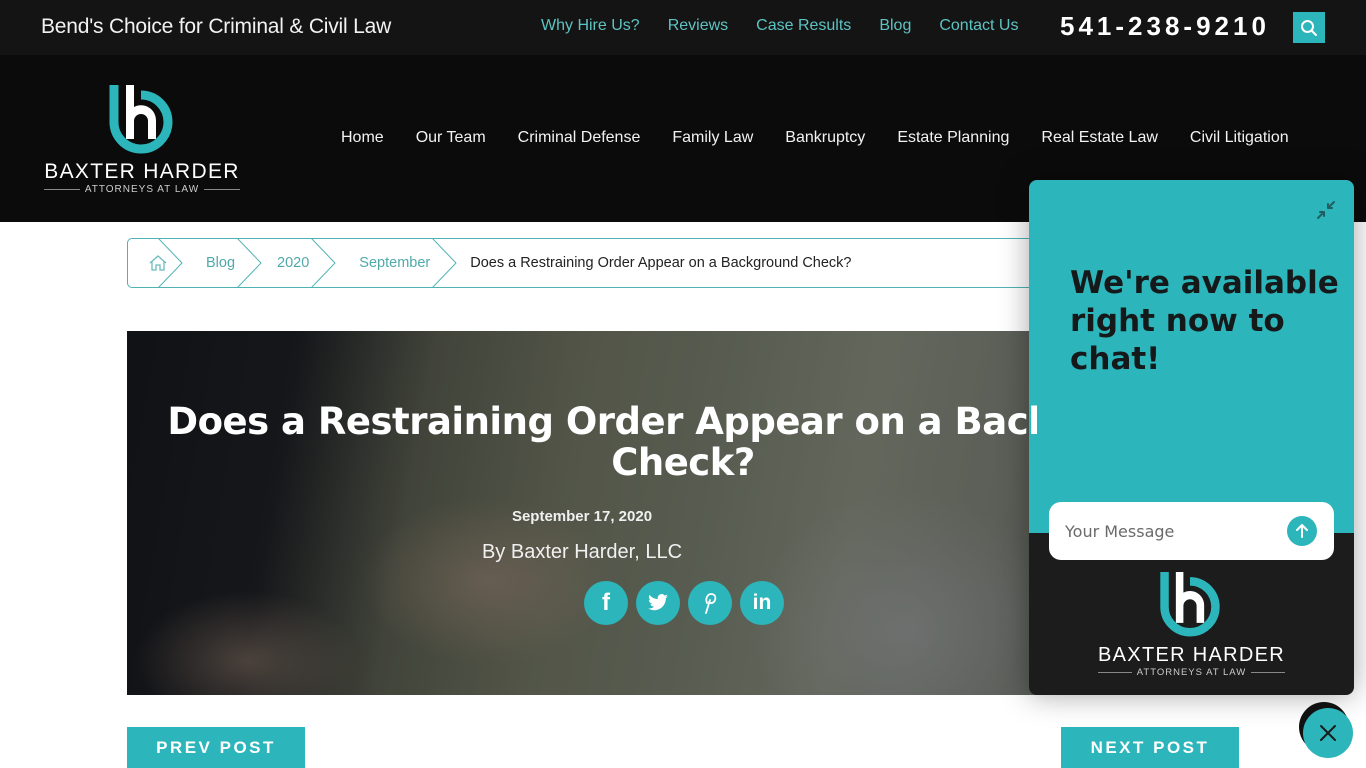 The height and width of the screenshot is (768, 1366). I want to click on breadcrumb-label: 2020, so click(292, 263).